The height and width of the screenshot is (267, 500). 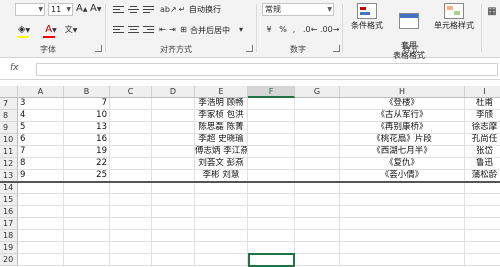 What do you see at coordinates (317, 92) in the screenshot?
I see `column-header-g: G` at bounding box center [317, 92].